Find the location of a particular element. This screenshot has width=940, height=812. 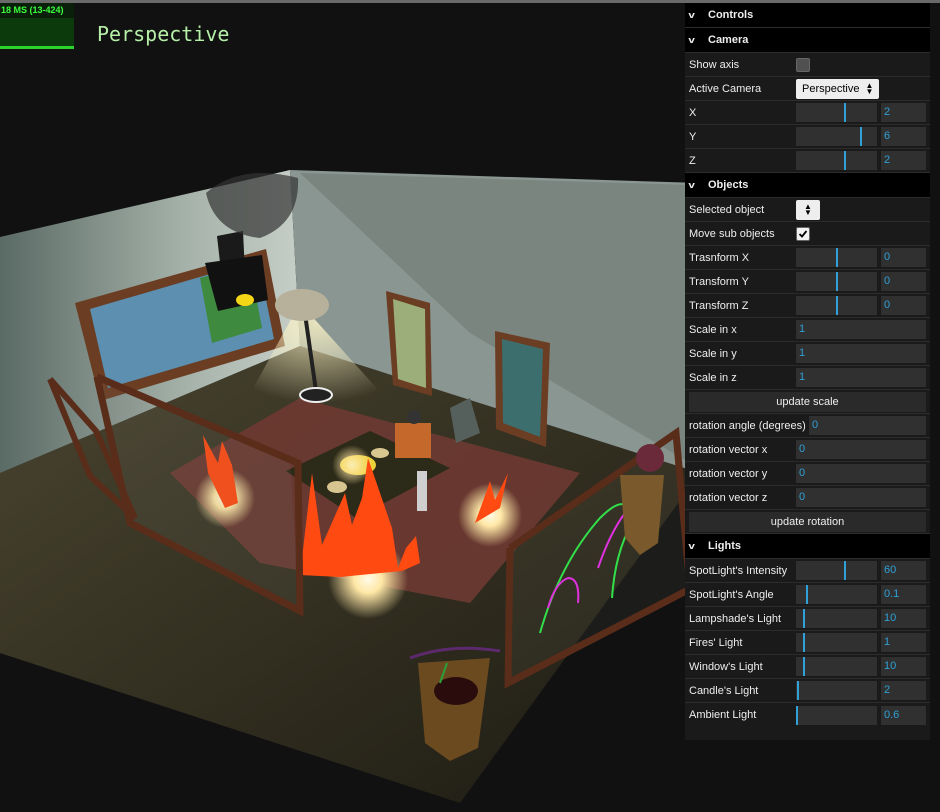

lampshade-light-label: Lampshade's Light is located at coordinates (735, 618).